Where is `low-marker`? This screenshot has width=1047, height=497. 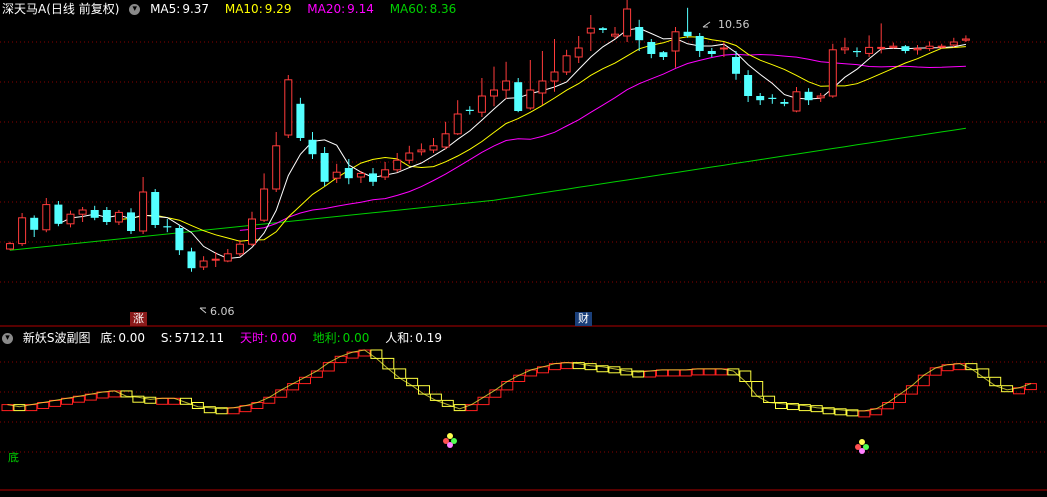 low-marker is located at coordinates (203, 310).